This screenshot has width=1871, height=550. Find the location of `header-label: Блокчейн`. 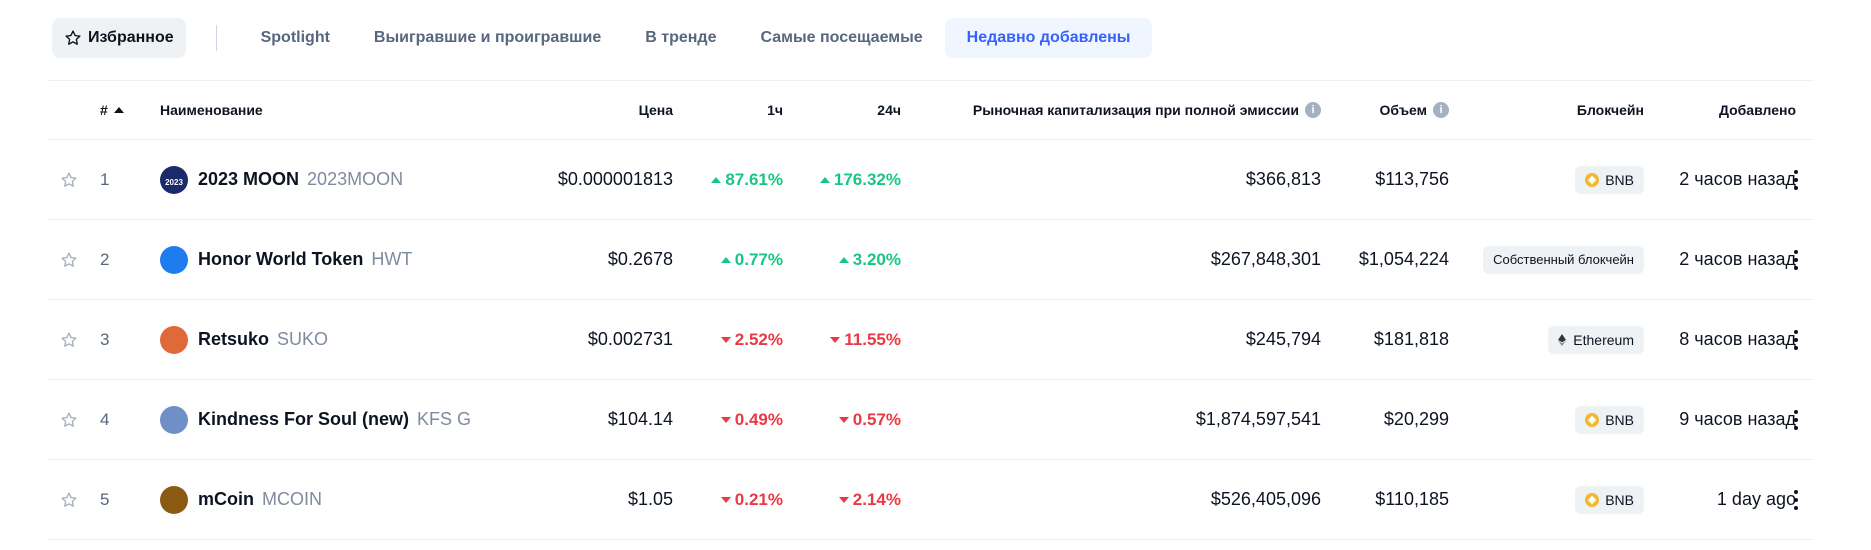

header-label: Блокчейн is located at coordinates (1610, 110).